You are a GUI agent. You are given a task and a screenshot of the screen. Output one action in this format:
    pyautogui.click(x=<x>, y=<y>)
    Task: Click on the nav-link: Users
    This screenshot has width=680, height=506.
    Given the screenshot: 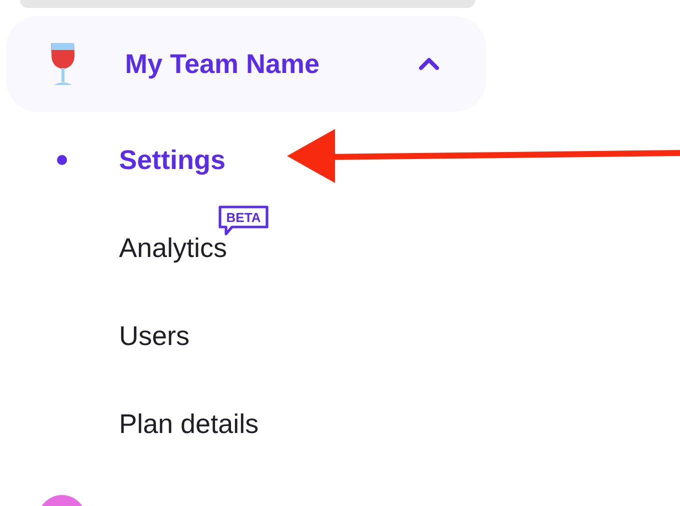 What is the action you would take?
    pyautogui.click(x=154, y=336)
    